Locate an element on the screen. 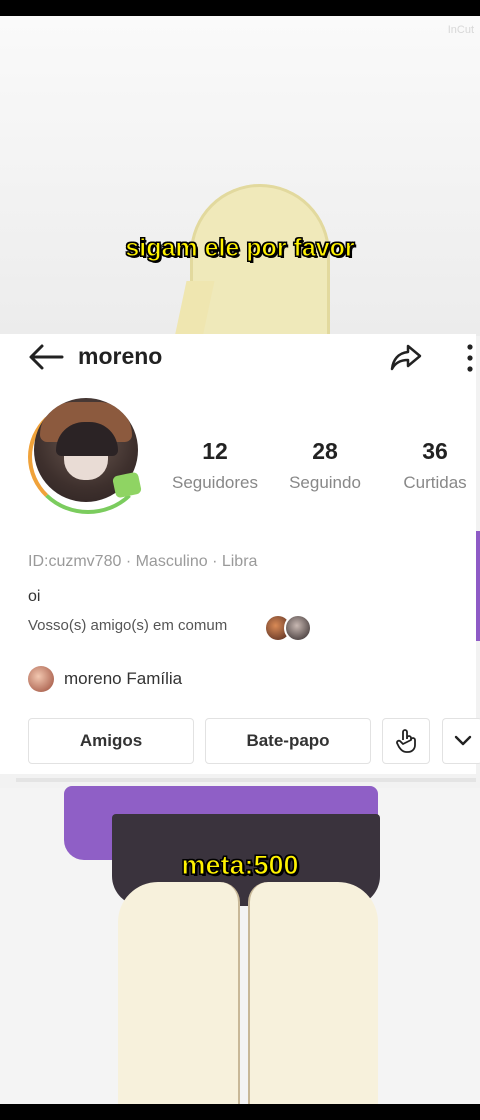 The image size is (480, 1120). divider is located at coordinates (246, 780).